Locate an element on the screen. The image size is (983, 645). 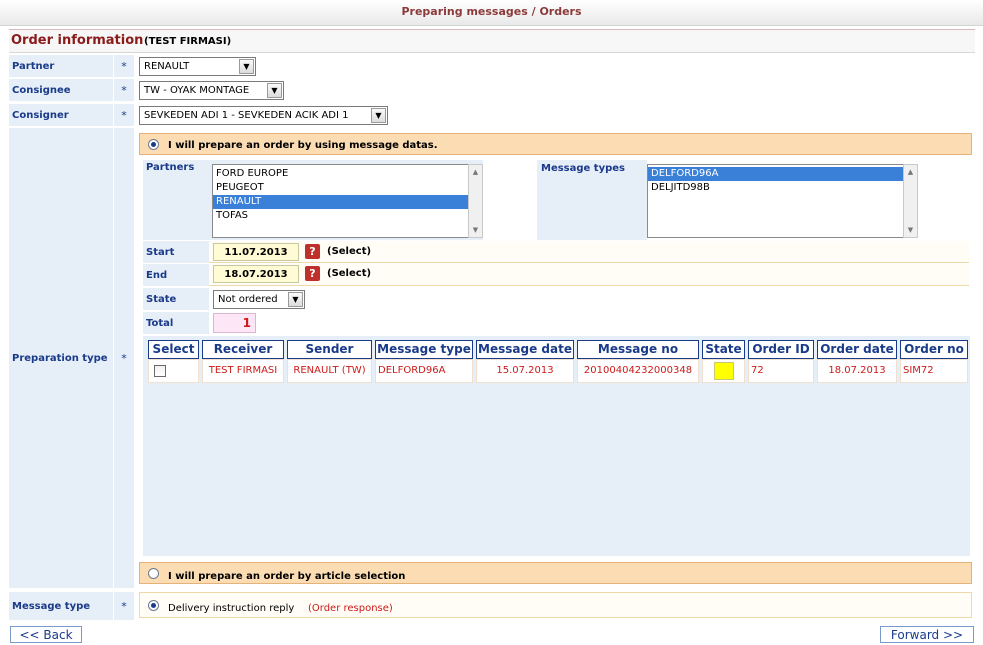
state-indicator is located at coordinates (724, 371).